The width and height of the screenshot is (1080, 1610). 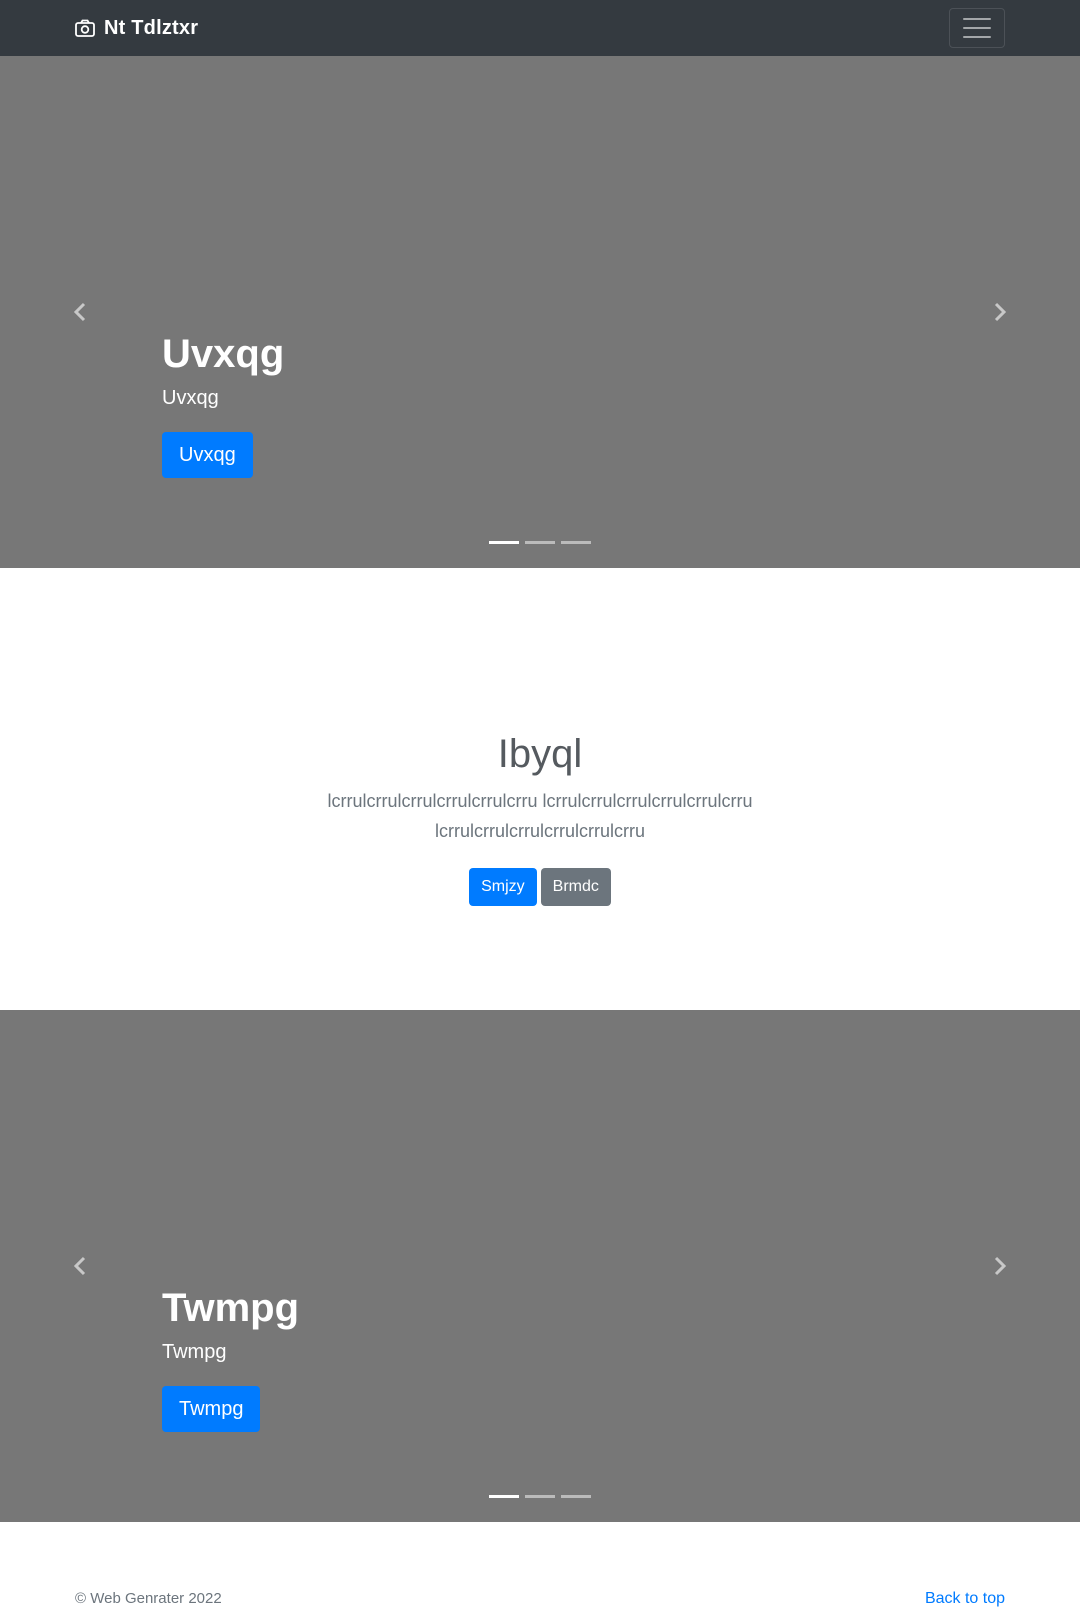 I want to click on hero-primary-button: Smjzy, so click(x=503, y=887).